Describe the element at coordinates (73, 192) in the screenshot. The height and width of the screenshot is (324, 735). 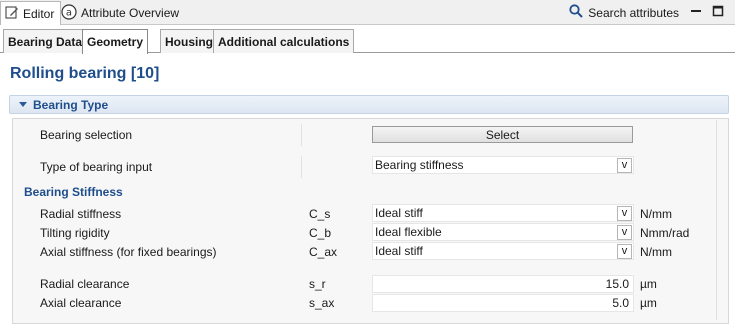
I see `bearing-stiffness-heading: Bearing Stiffness` at that location.